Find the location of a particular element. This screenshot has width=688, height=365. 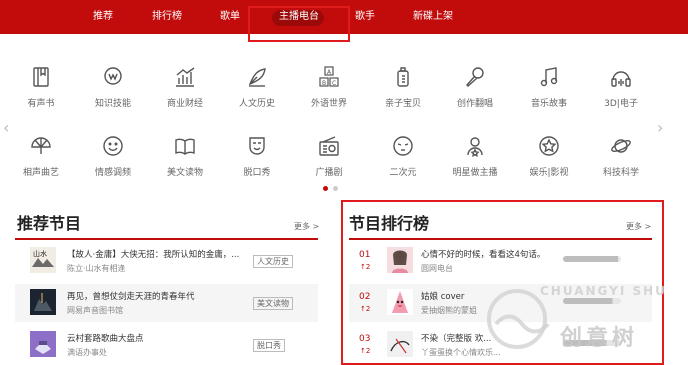

chart-icon is located at coordinates (185, 77).